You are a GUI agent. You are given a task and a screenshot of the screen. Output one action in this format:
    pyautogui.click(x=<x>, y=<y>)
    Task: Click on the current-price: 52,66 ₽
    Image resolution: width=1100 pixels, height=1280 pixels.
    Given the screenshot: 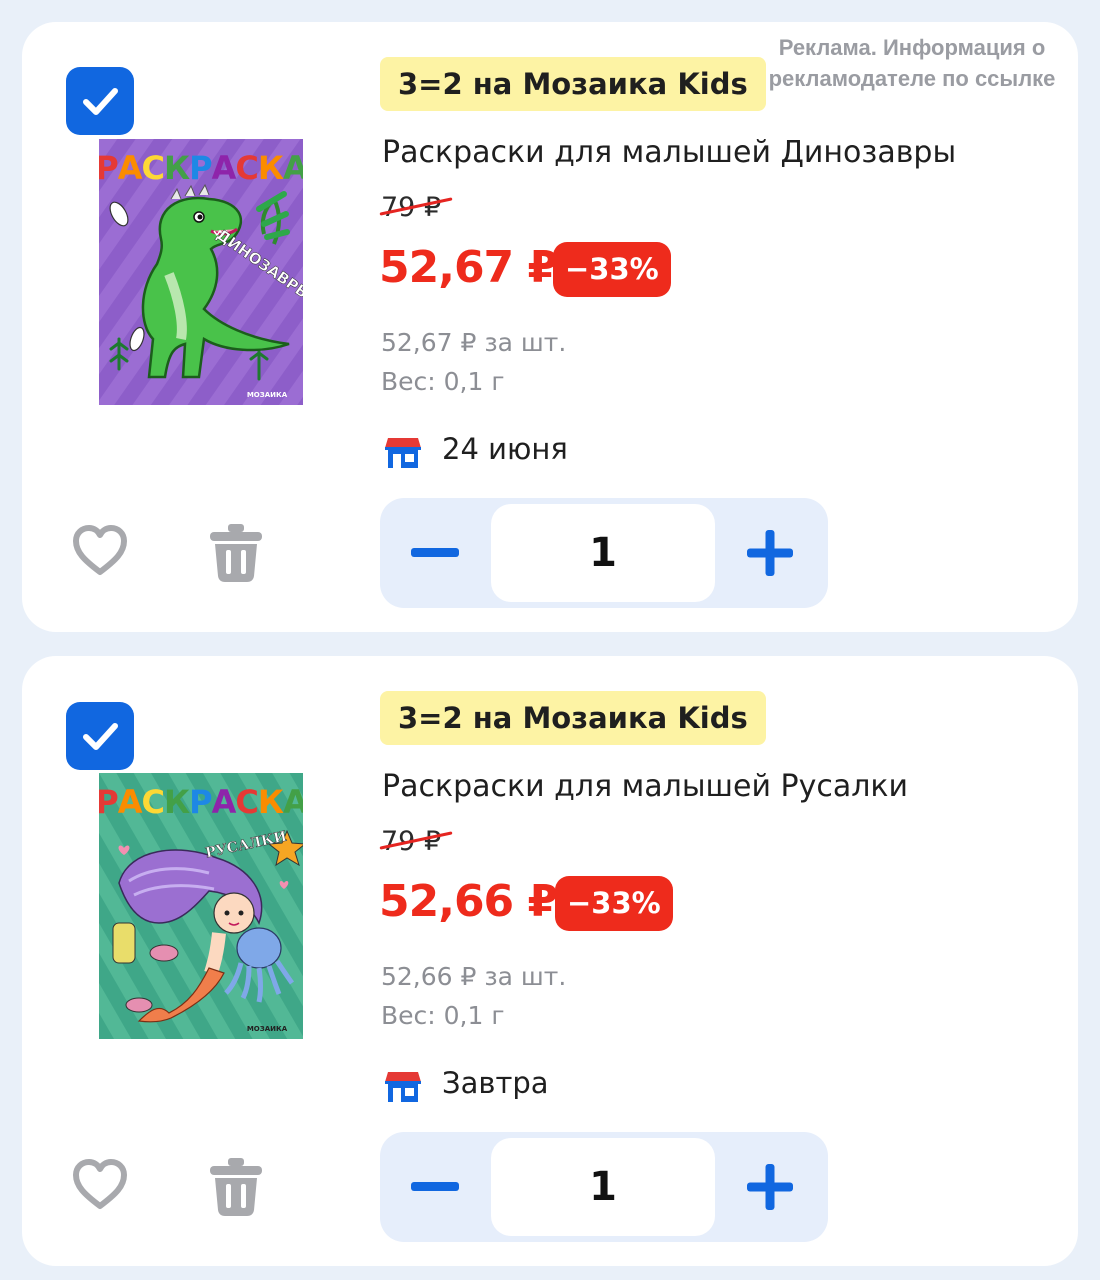 What is the action you would take?
    pyautogui.click(x=468, y=901)
    